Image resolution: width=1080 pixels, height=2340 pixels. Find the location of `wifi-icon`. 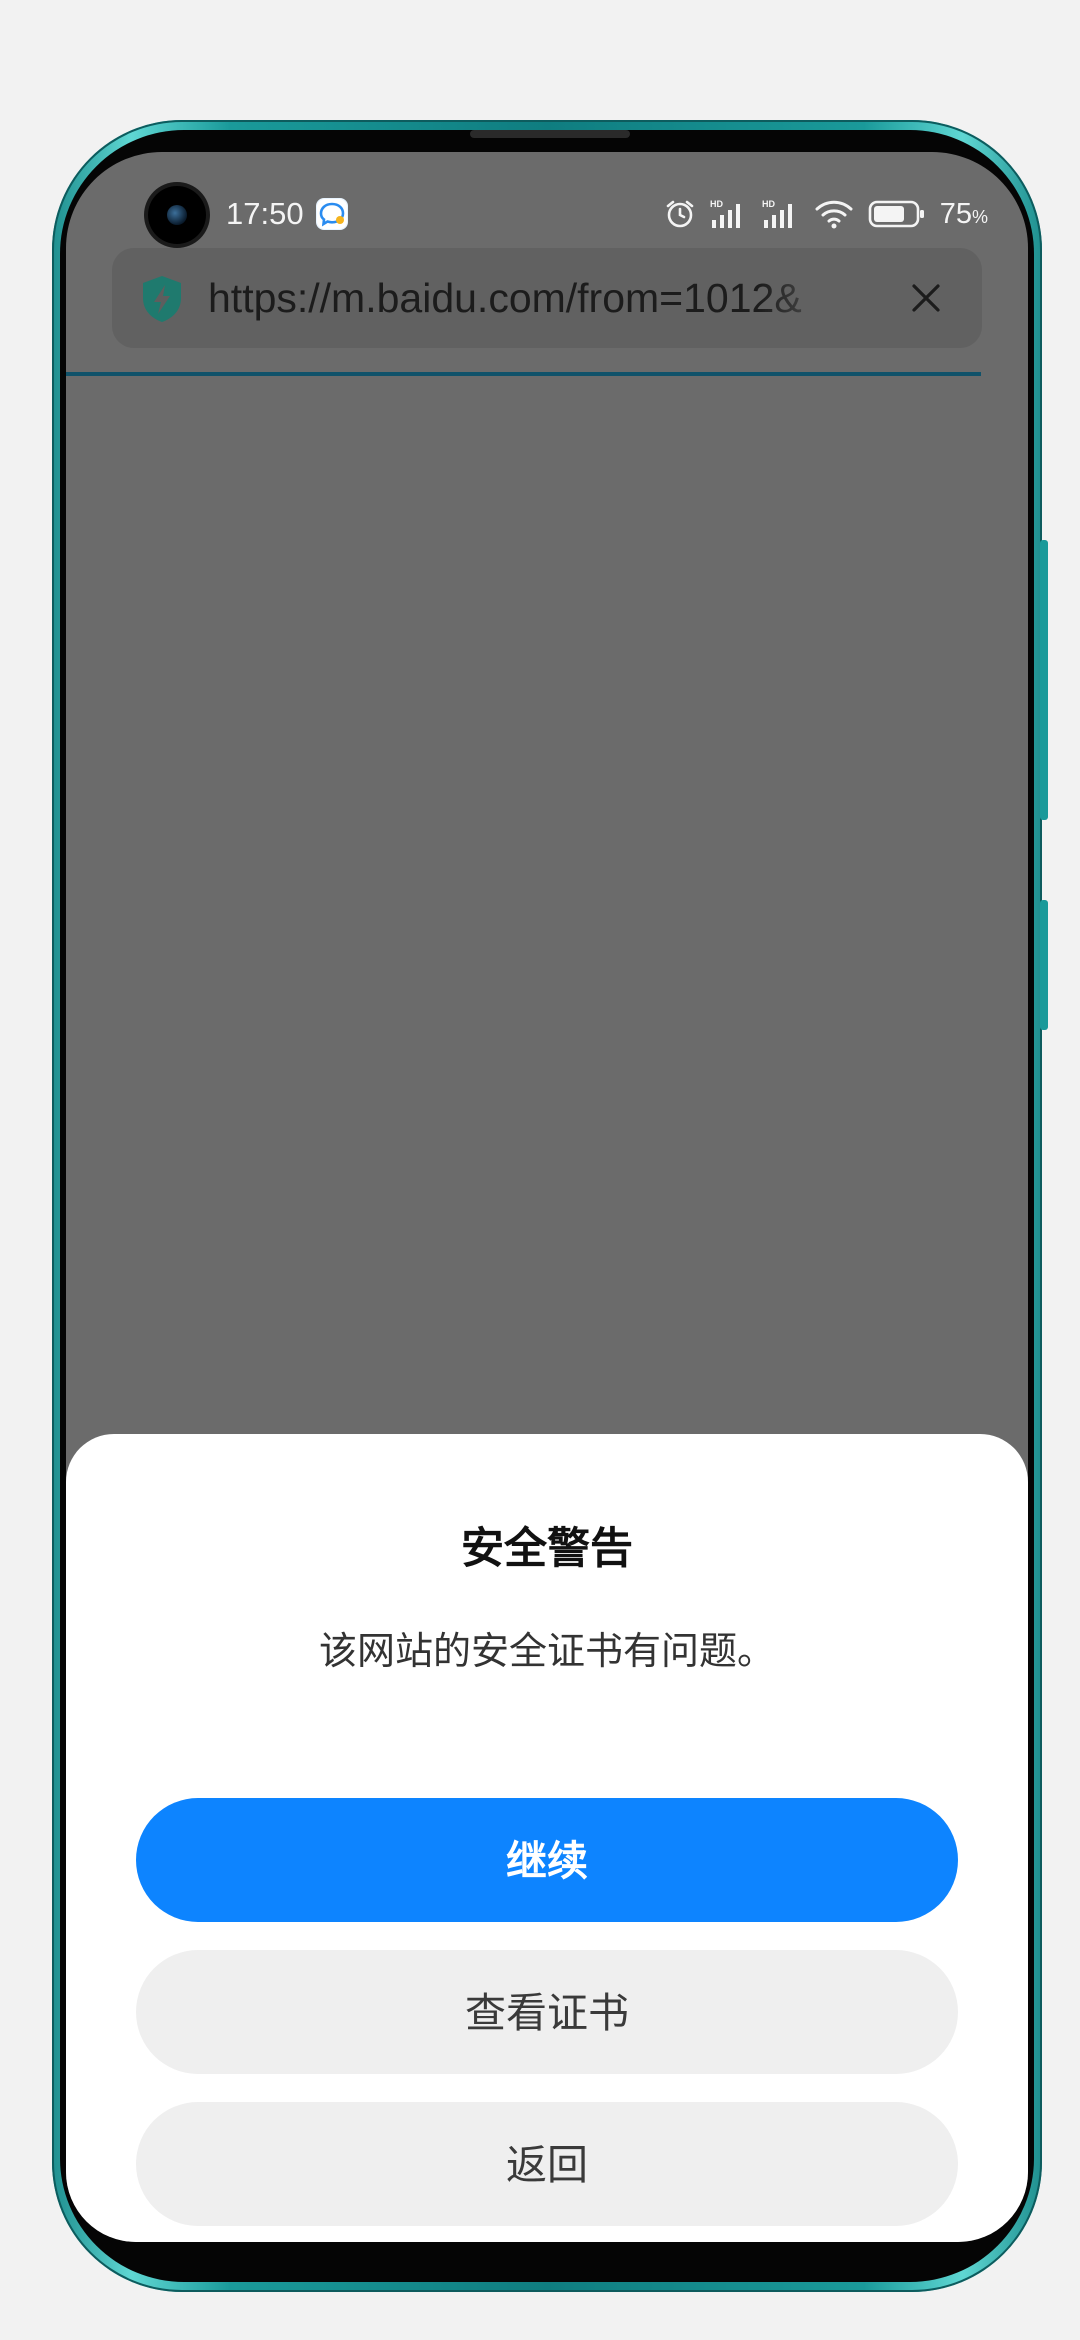

wifi-icon is located at coordinates (834, 214).